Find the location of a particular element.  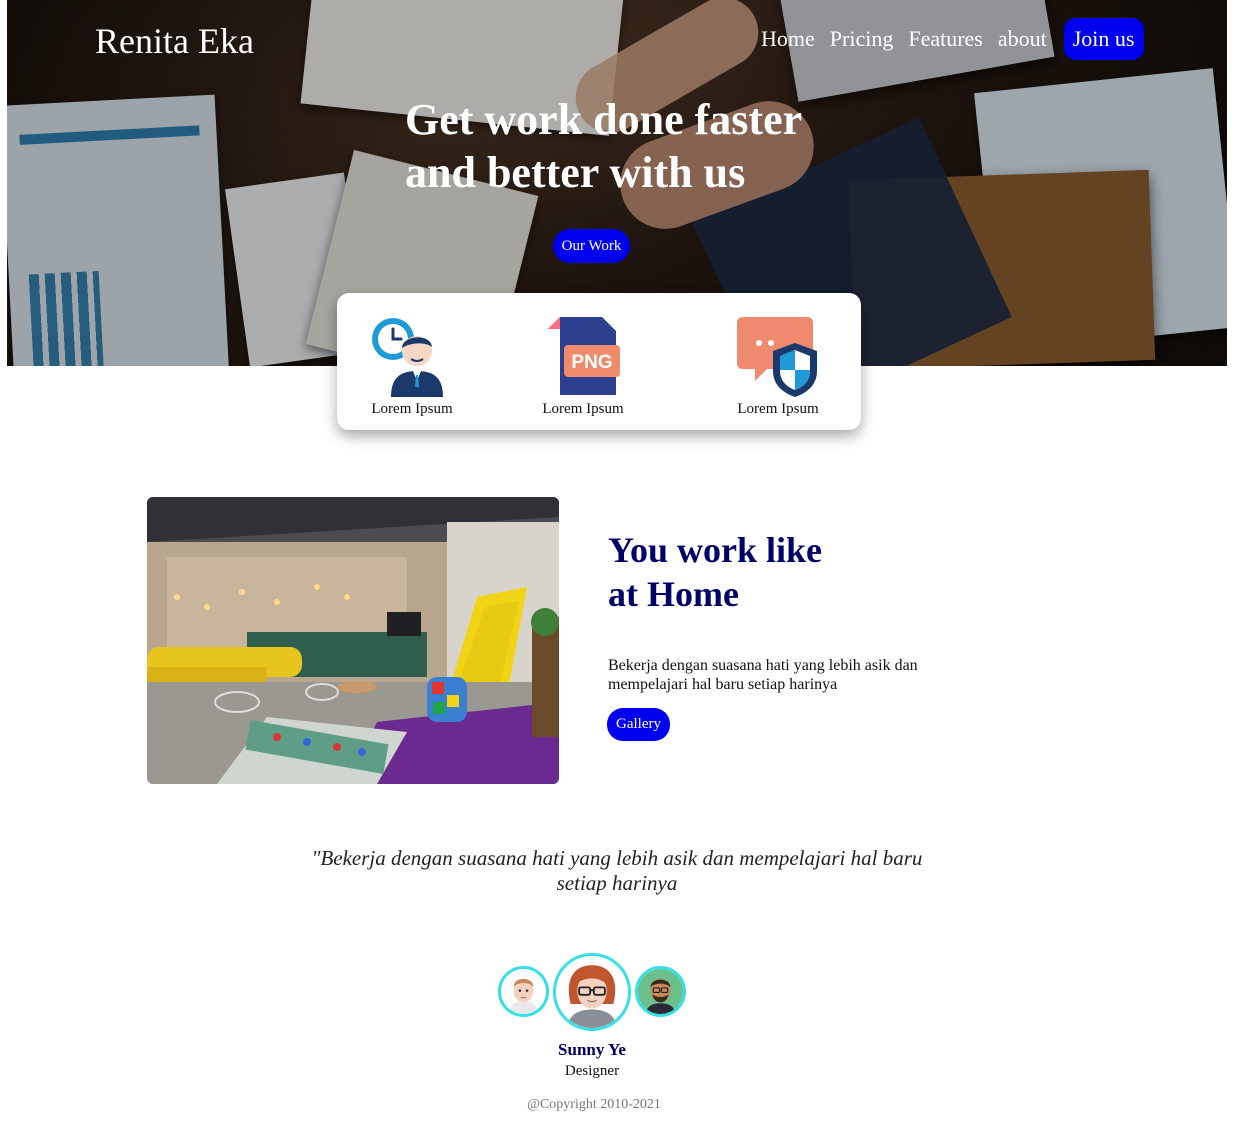

bearded-man-avatar-icon is located at coordinates (660, 991).